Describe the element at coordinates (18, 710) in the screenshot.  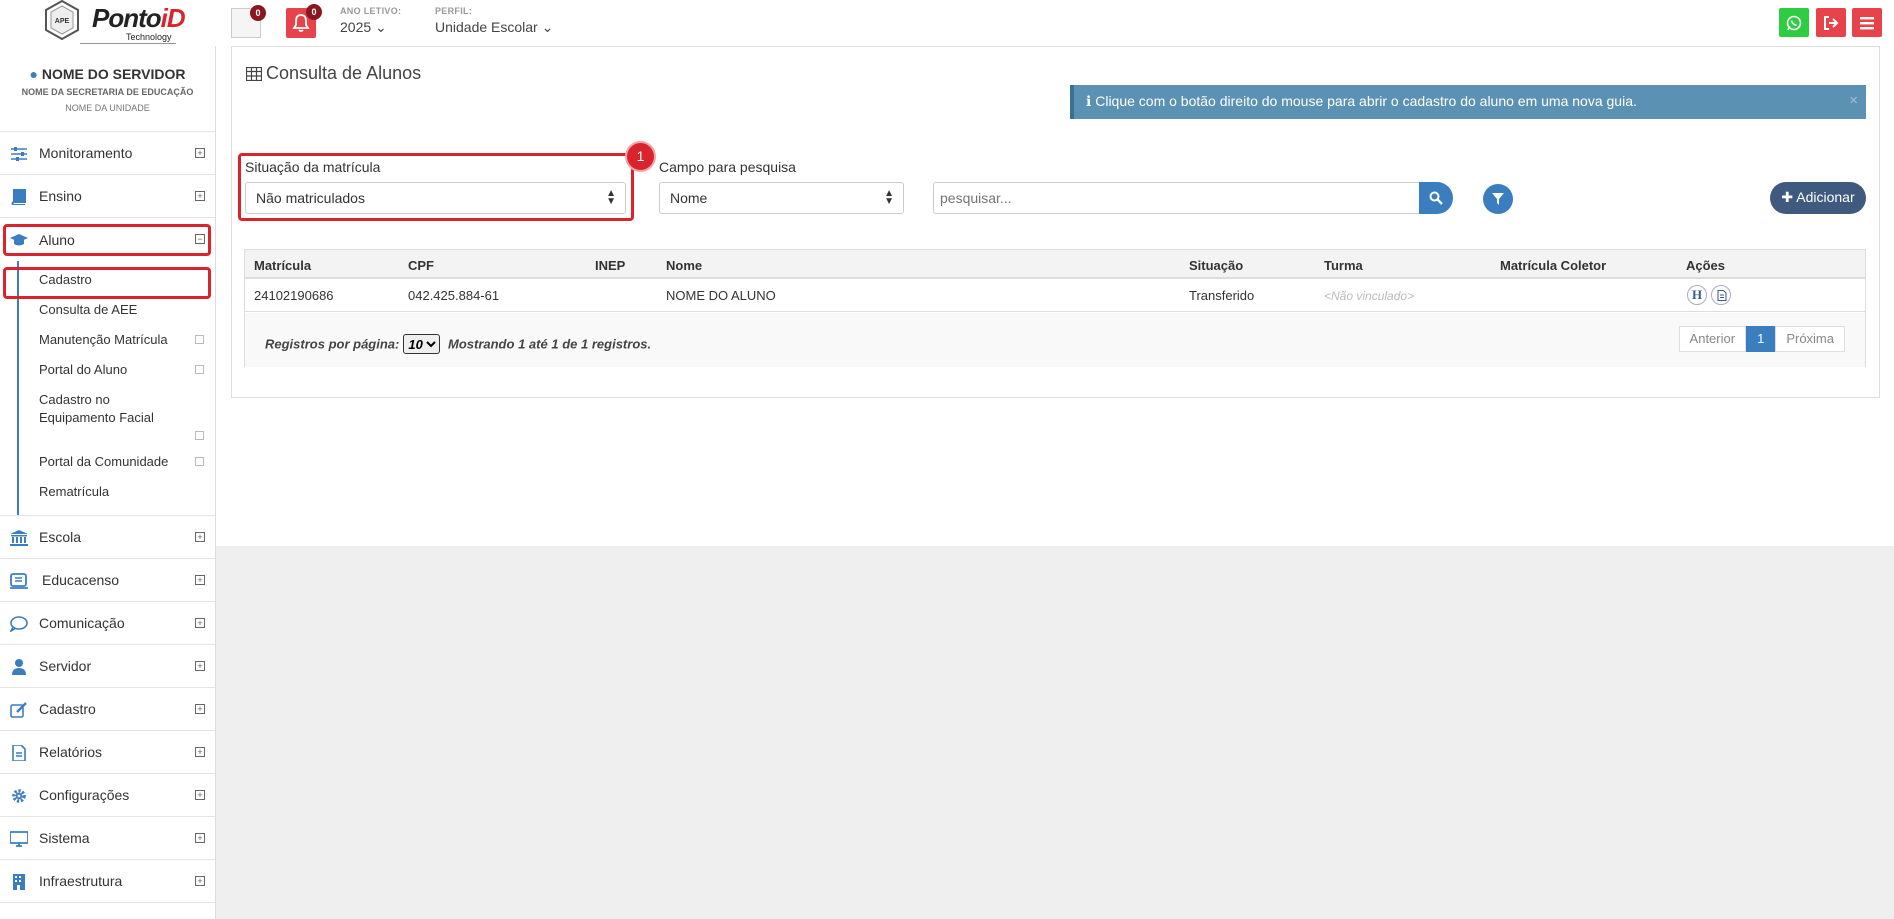
I see `edit-icon` at that location.